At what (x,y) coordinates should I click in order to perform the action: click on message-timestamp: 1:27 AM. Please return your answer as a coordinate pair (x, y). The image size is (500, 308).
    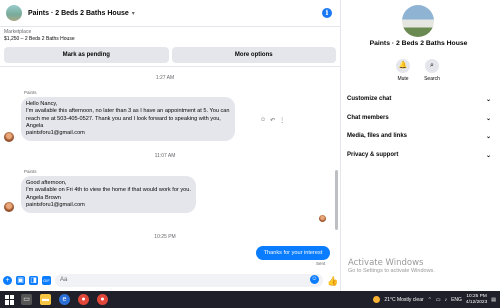
    Looking at the image, I should click on (165, 78).